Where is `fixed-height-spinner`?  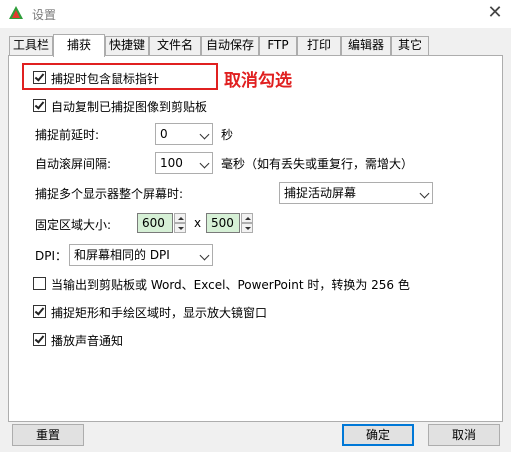
fixed-height-spinner is located at coordinates (247, 223).